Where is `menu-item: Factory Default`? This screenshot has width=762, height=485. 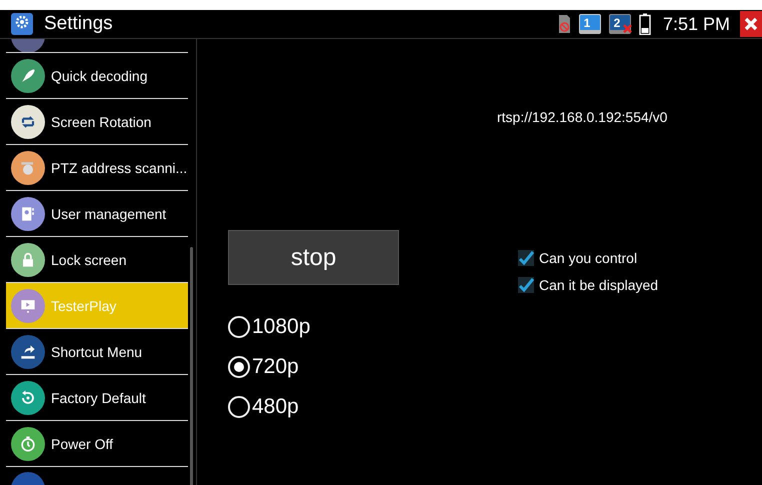 menu-item: Factory Default is located at coordinates (97, 398).